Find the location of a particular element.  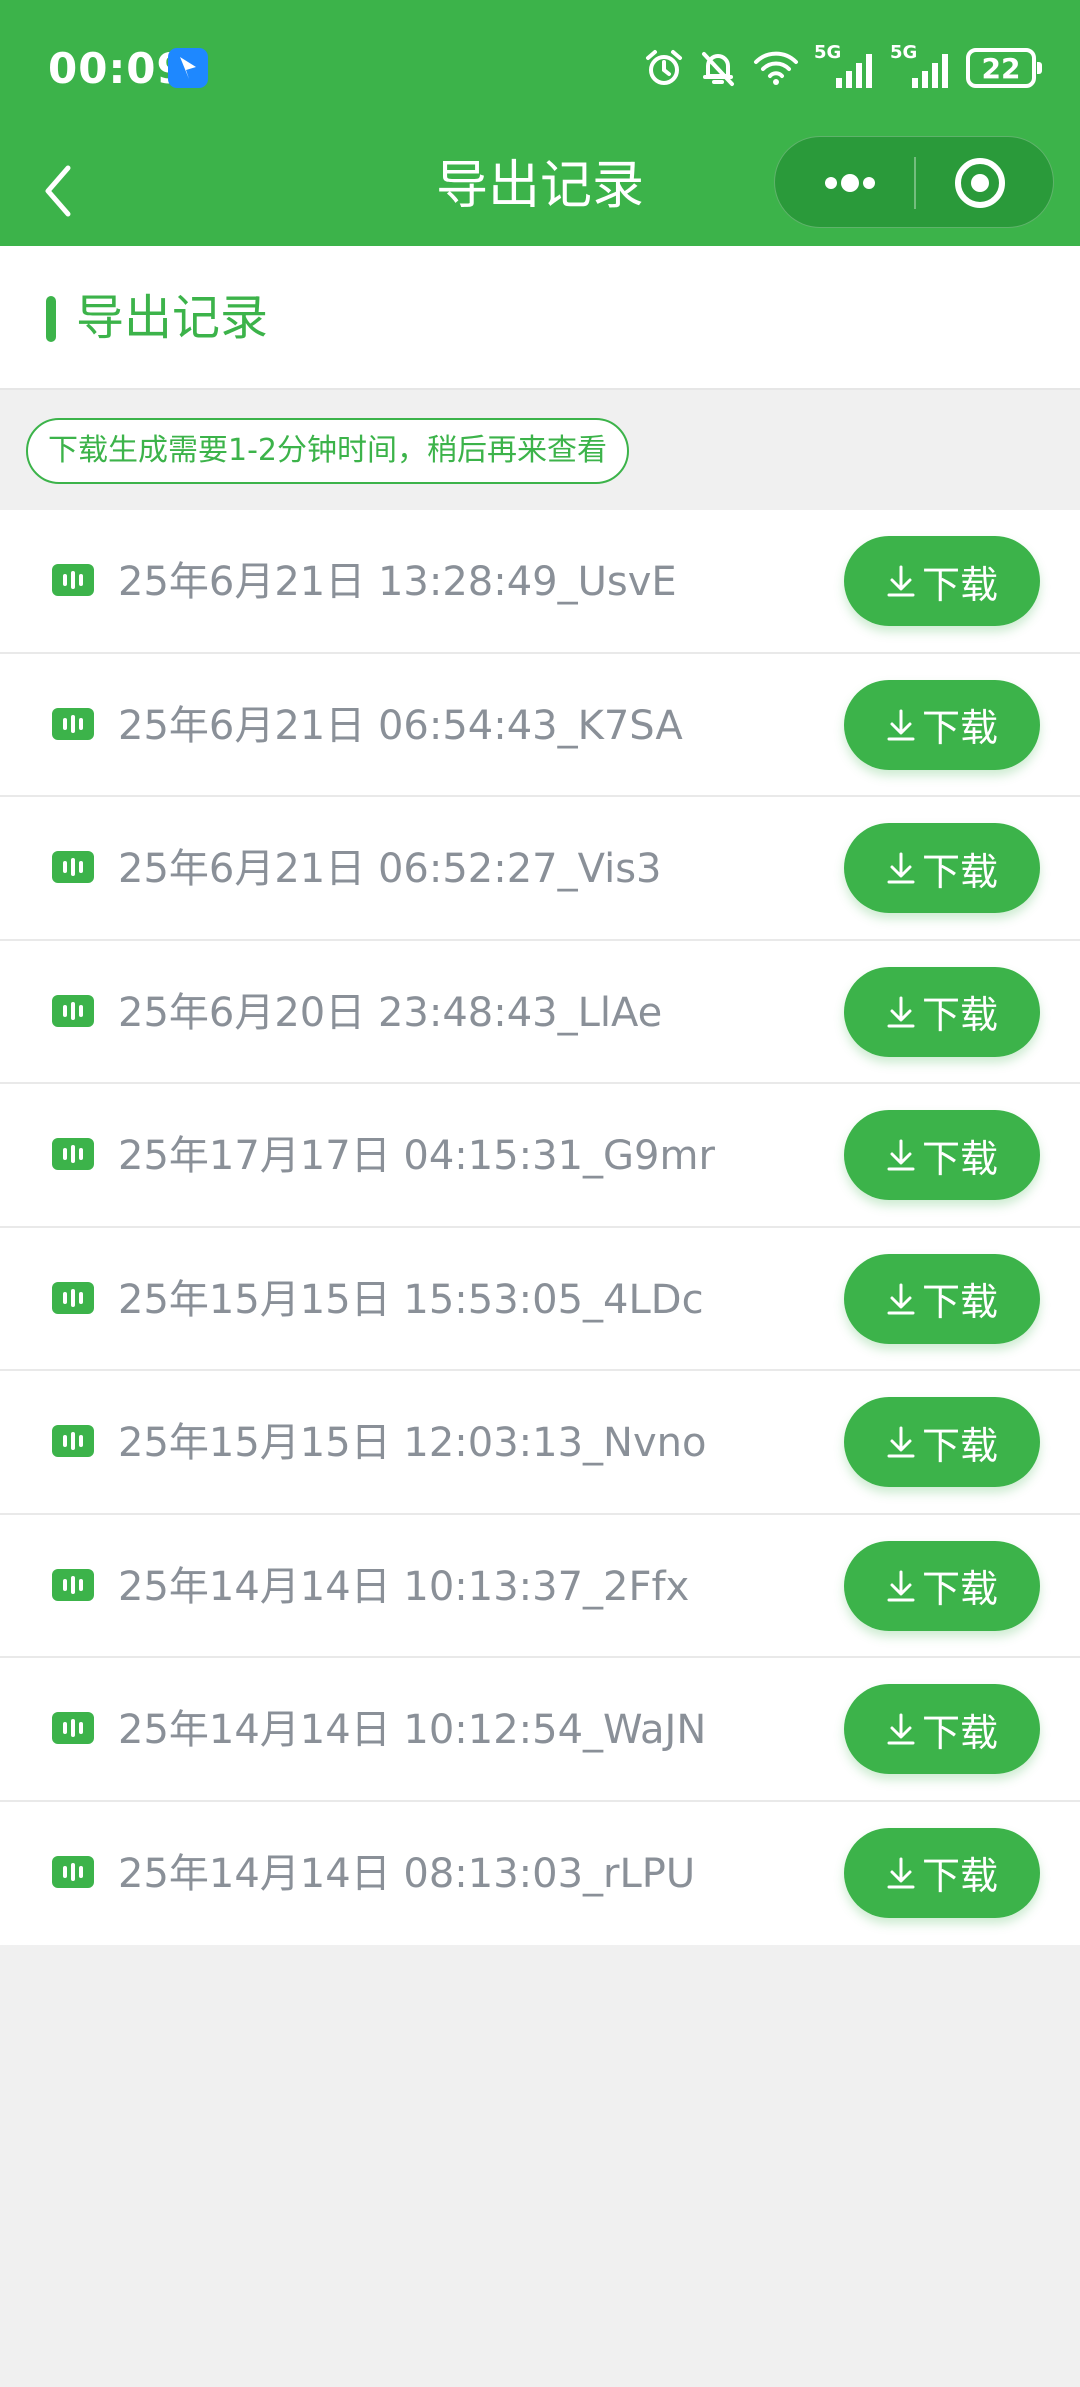

battery-indicator: 22 is located at coordinates (1004, 68).